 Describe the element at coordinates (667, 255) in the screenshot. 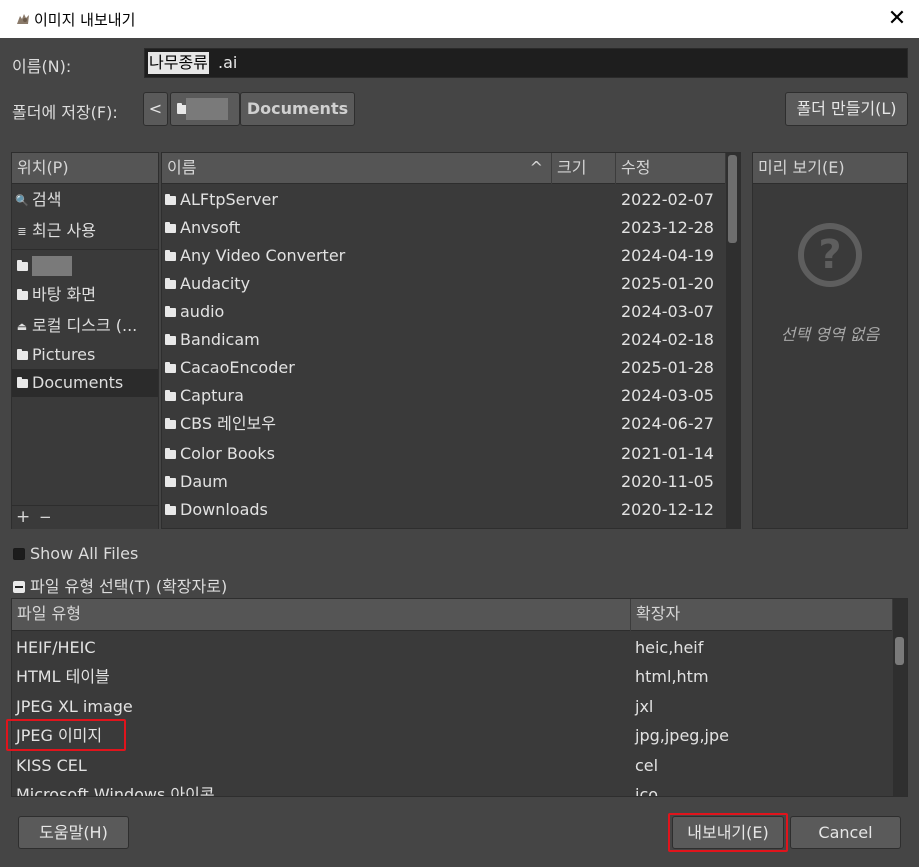

I see `file-date: 2024-04-19` at that location.